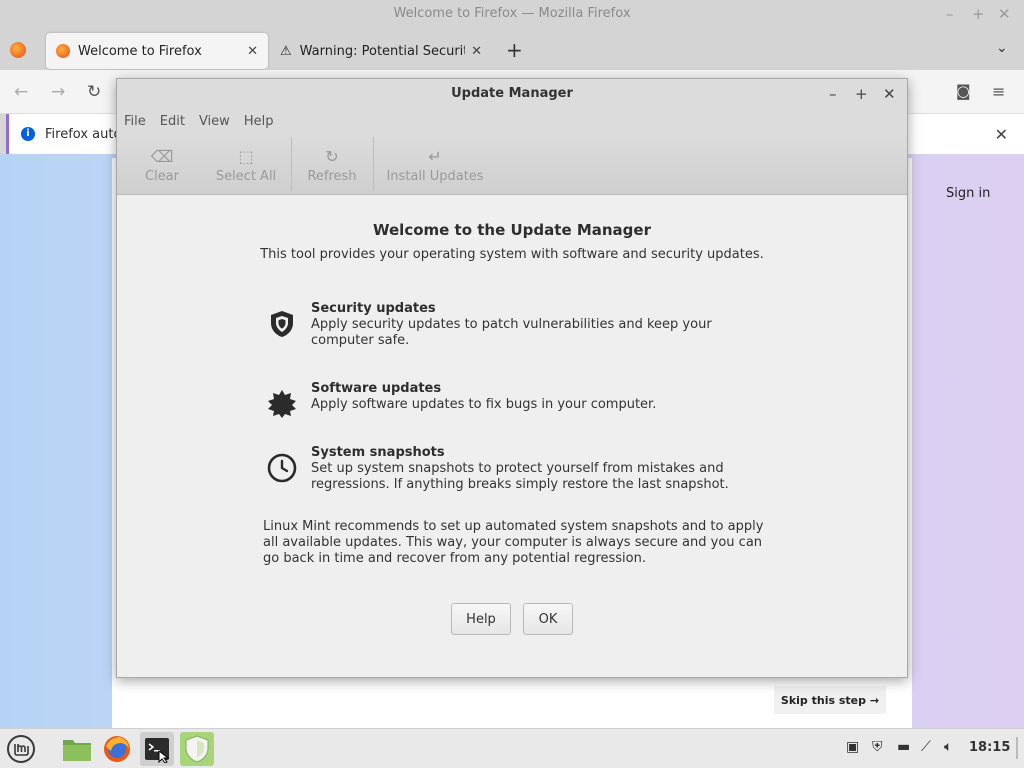 The image size is (1024, 768). Describe the element at coordinates (282, 324) in the screenshot. I see `shield-icon` at that location.